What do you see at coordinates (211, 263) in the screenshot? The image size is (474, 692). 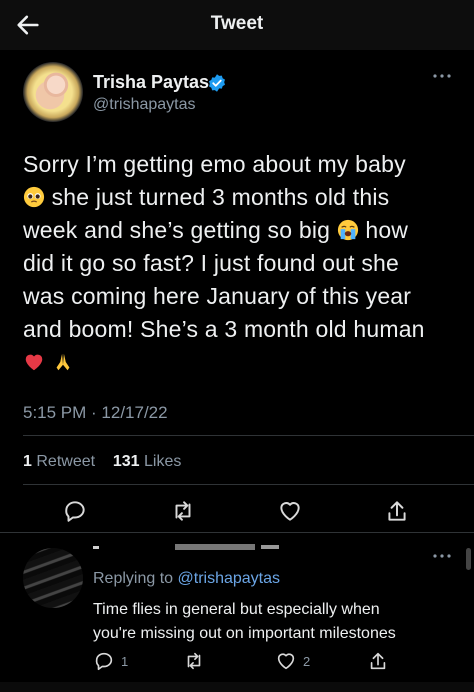 I see `tweet-line: did it go so fast? I just found out she` at bounding box center [211, 263].